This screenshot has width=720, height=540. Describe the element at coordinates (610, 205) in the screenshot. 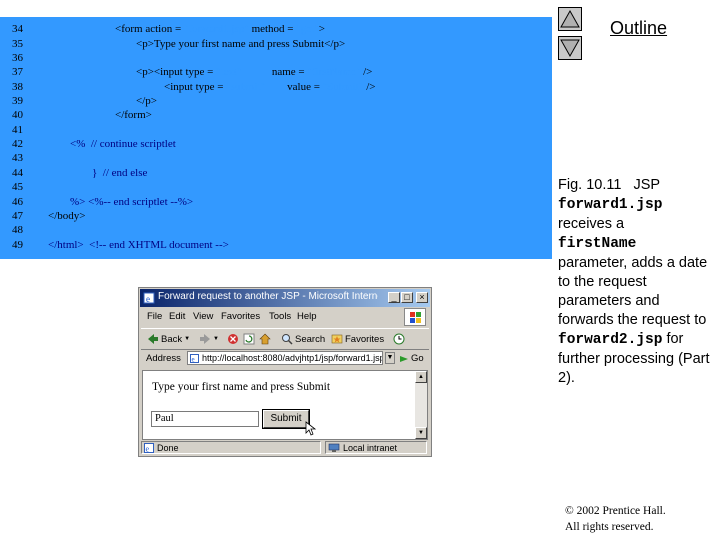

I see `file-name: forward1.jsp` at that location.